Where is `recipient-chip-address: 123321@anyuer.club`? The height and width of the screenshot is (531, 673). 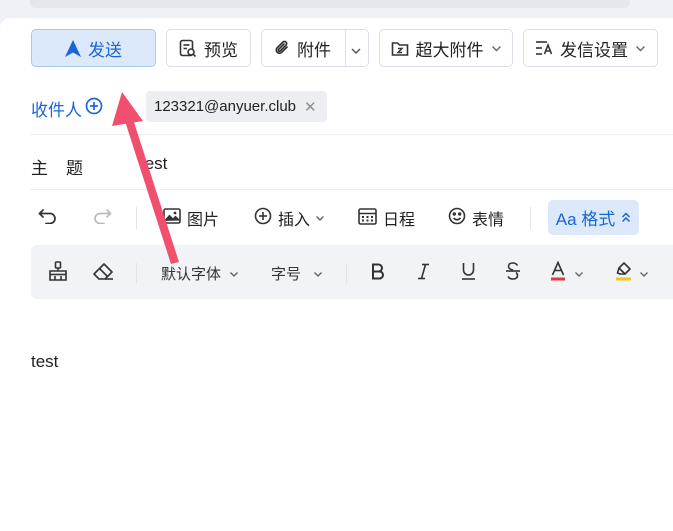
recipient-chip-address: 123321@anyuer.club is located at coordinates (225, 106).